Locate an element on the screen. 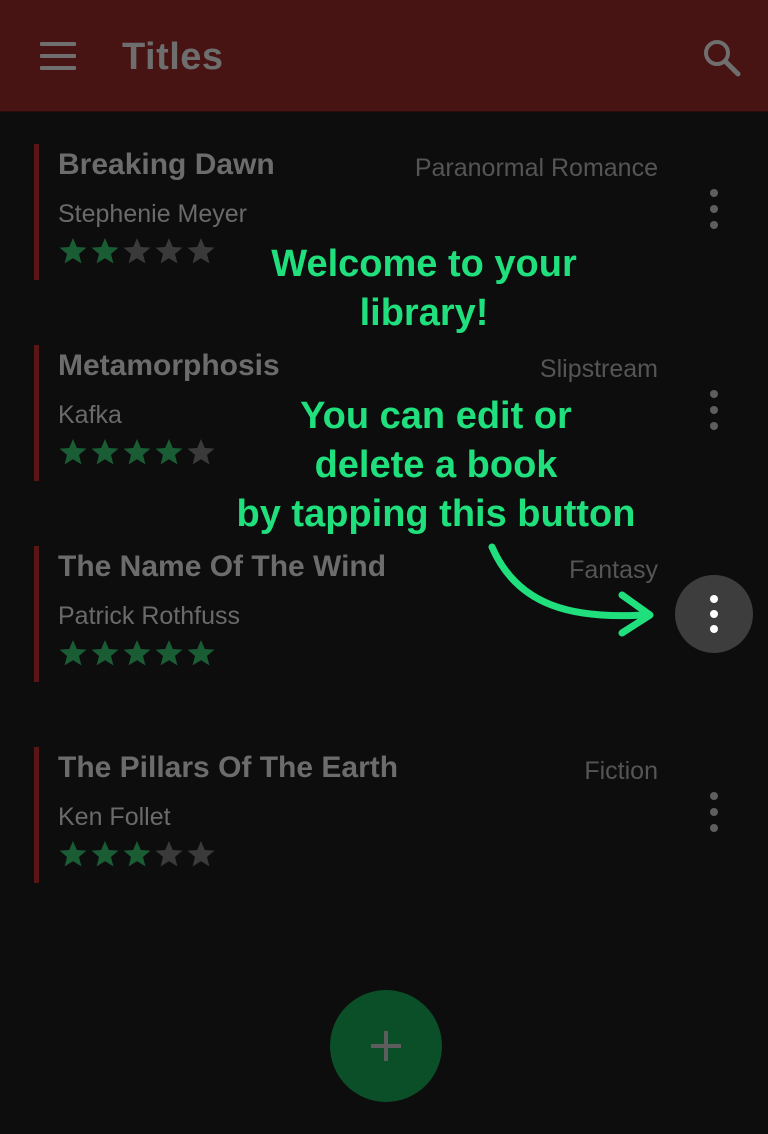 Image resolution: width=768 pixels, height=1134 pixels. page-title: Titles is located at coordinates (173, 57).